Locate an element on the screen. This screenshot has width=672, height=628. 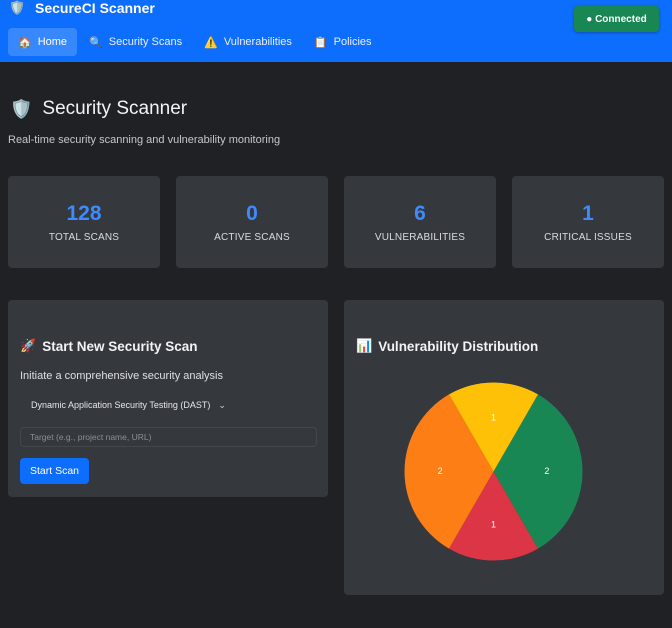
home-icon: 🏠 is located at coordinates (25, 42).